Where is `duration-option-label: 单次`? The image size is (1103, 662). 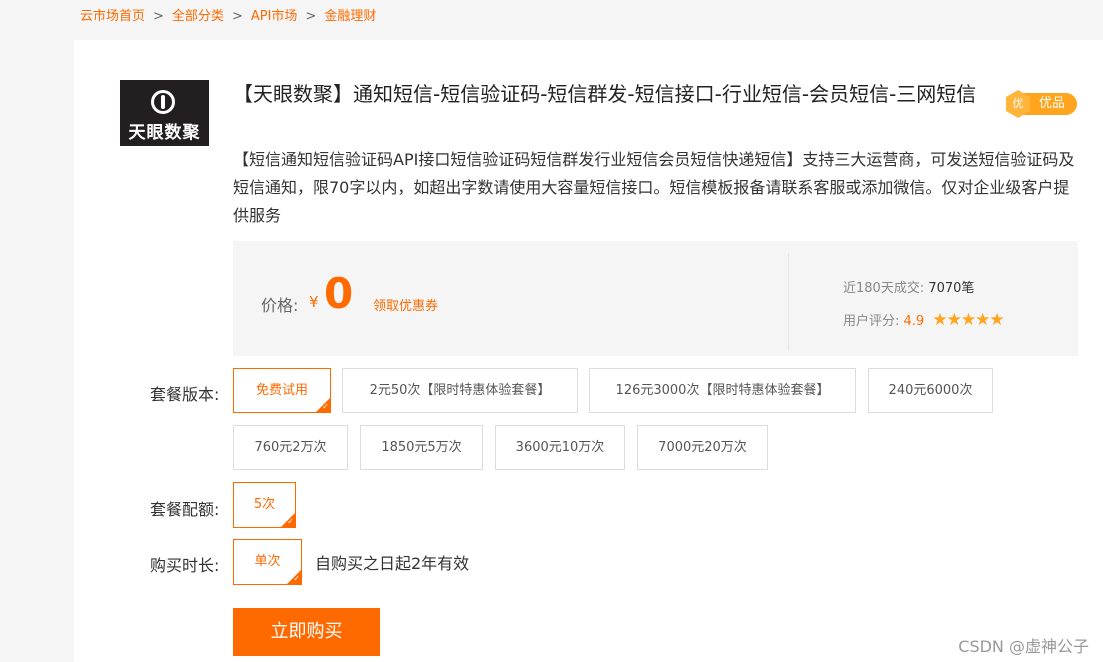
duration-option-label: 单次 is located at coordinates (267, 561).